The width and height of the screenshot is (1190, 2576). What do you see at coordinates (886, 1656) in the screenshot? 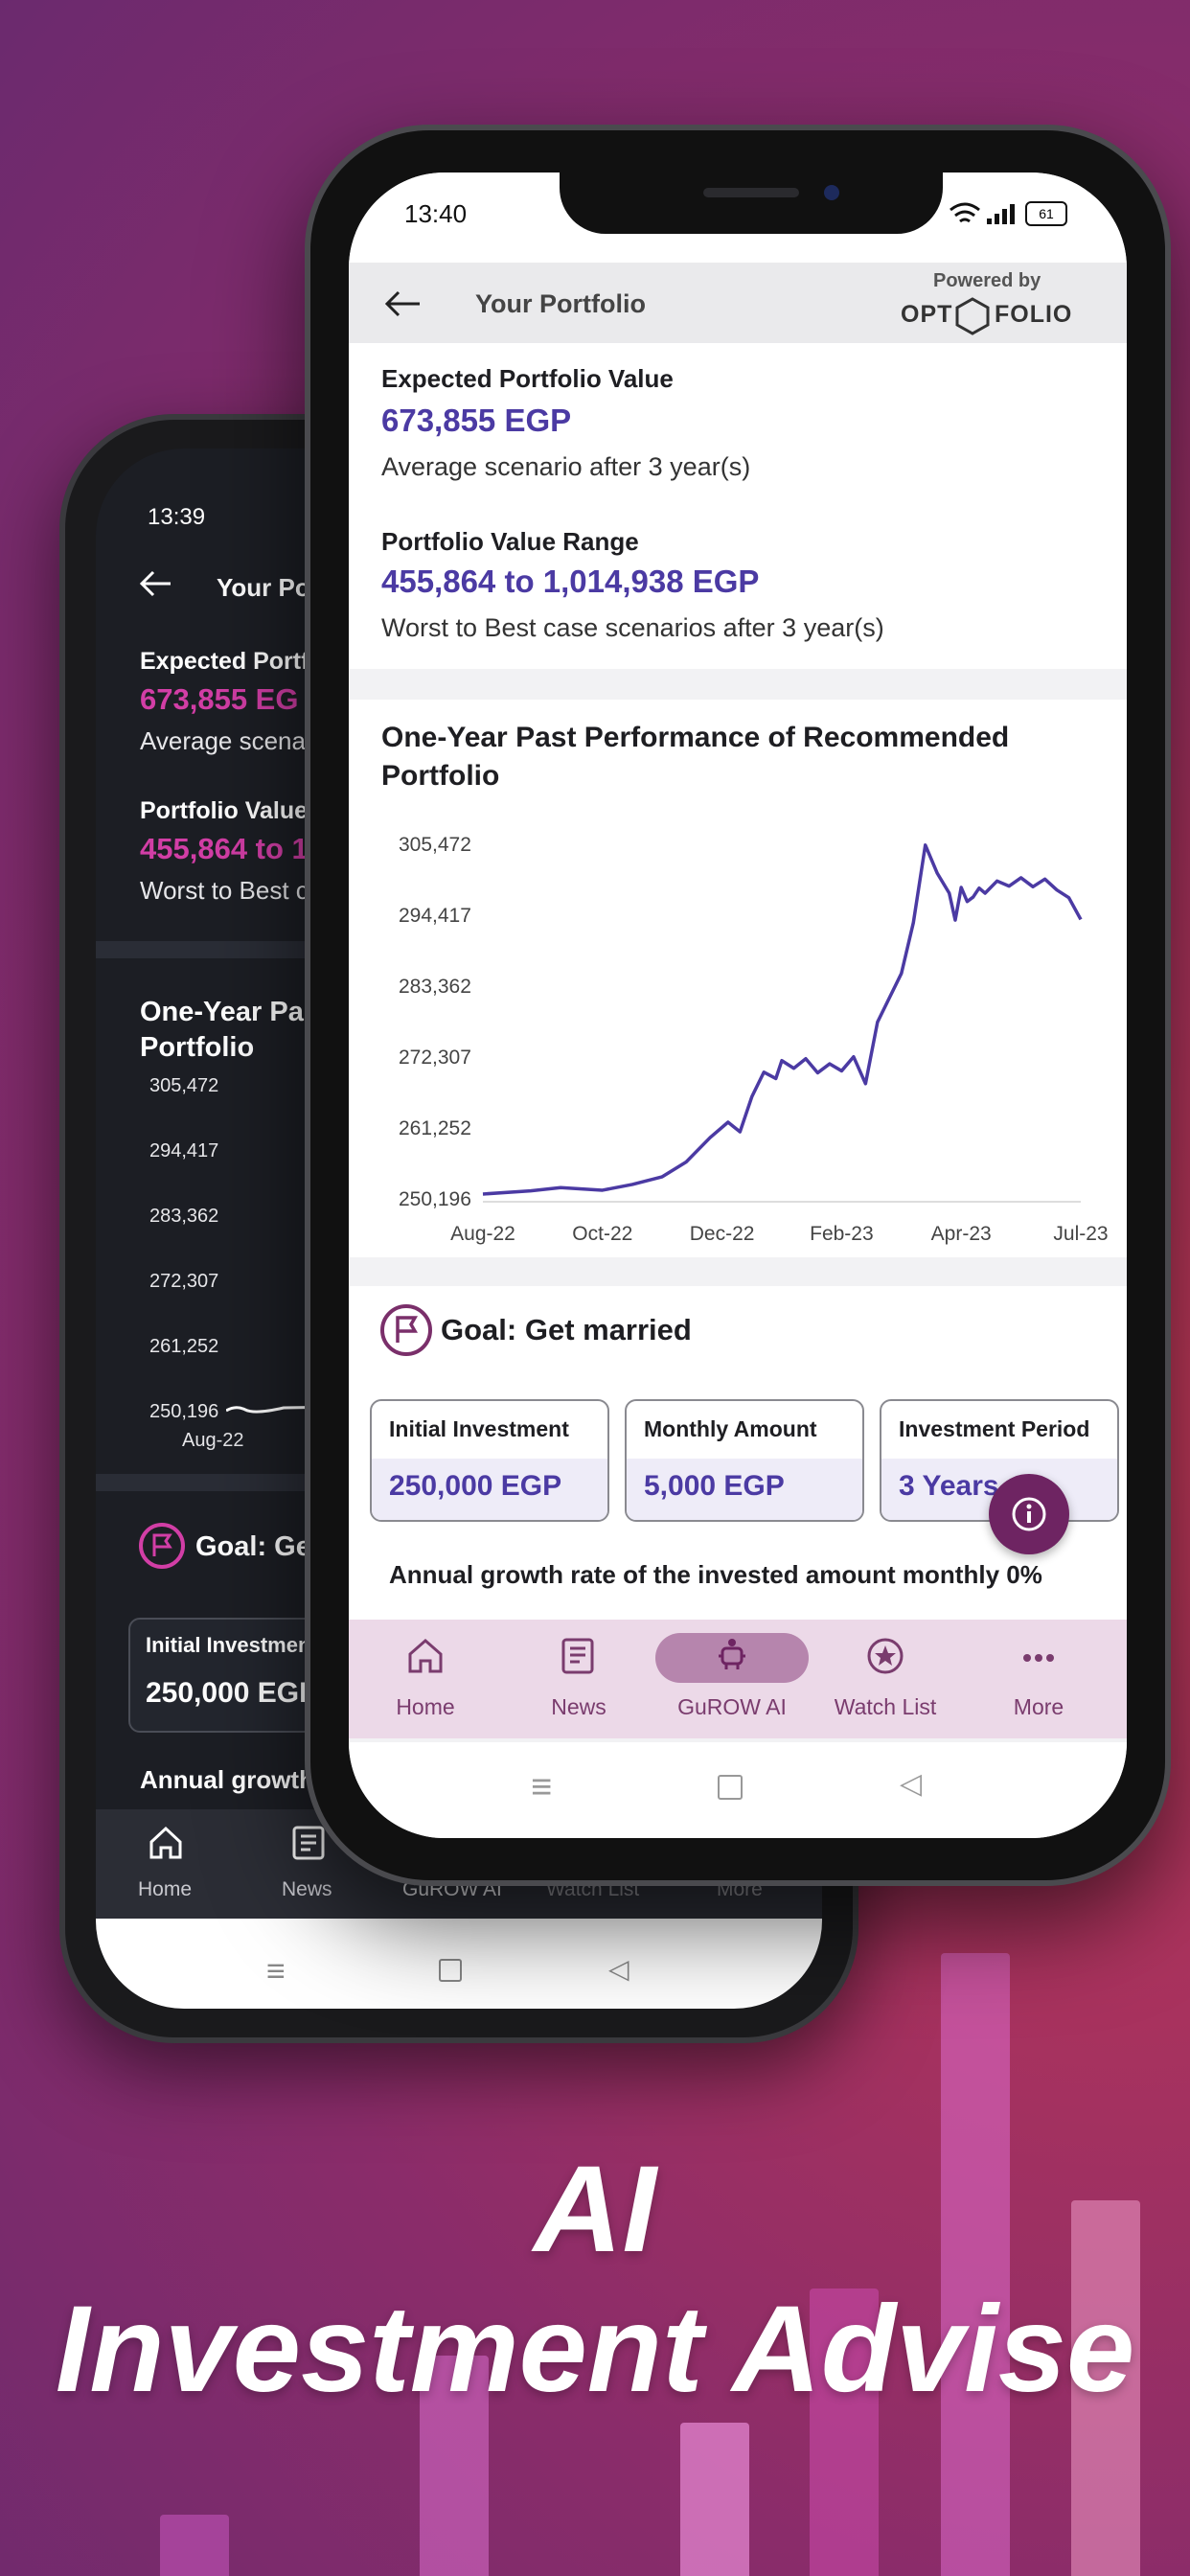
I see `star-icon` at bounding box center [886, 1656].